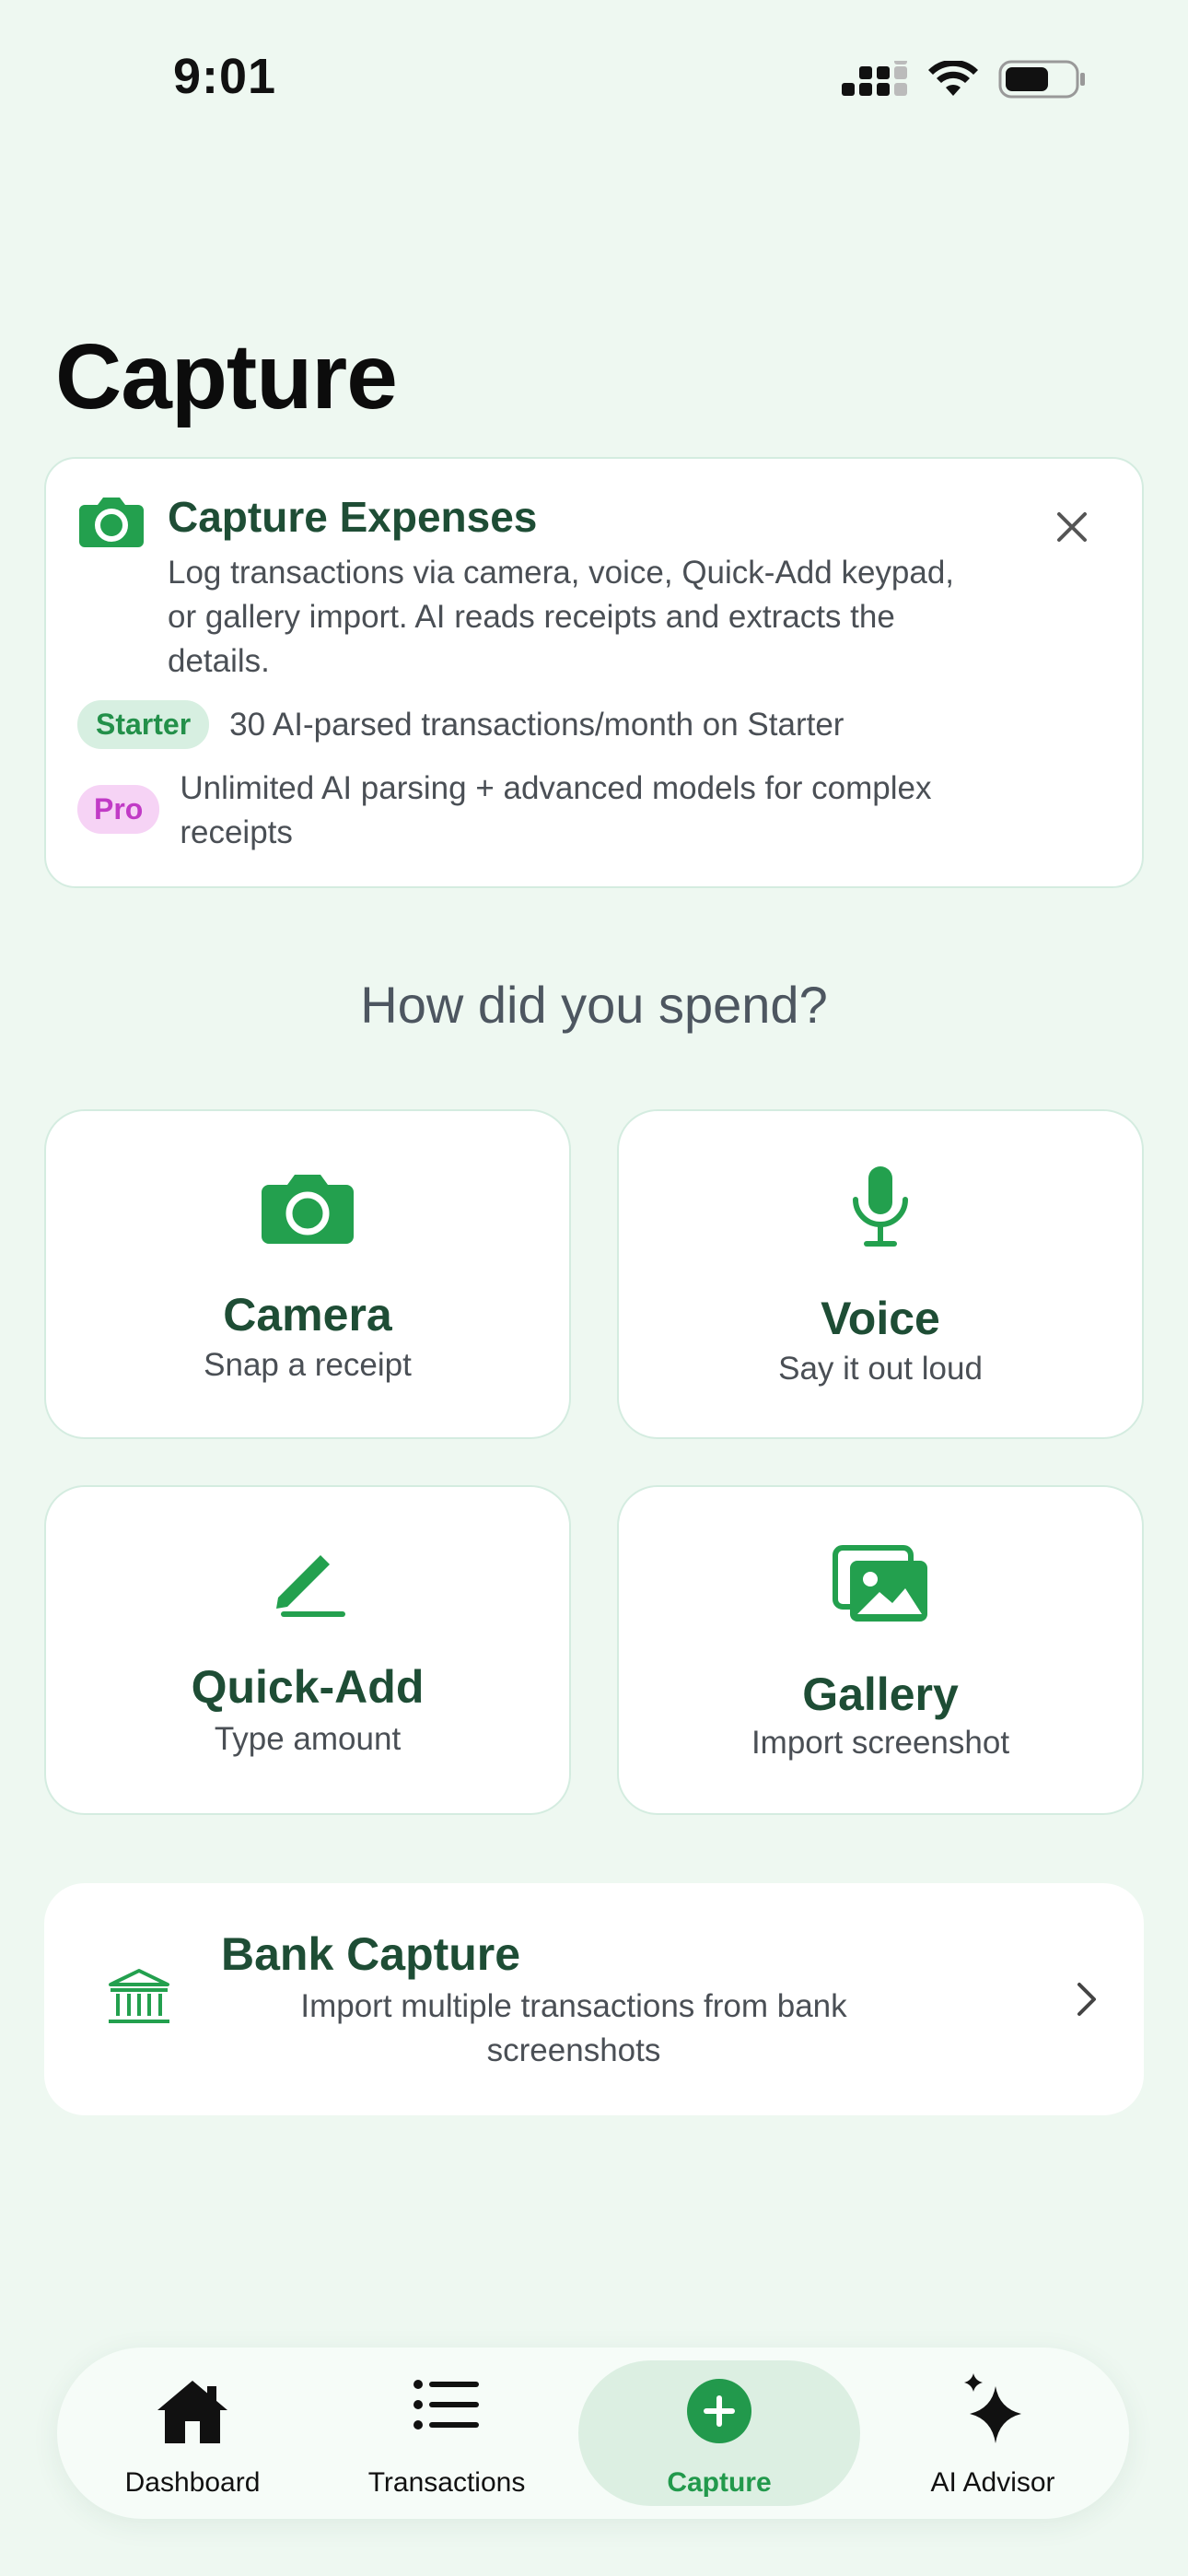 This screenshot has width=1188, height=2576. What do you see at coordinates (880, 1743) in the screenshot?
I see `gallery-option-sub: Import screenshot` at bounding box center [880, 1743].